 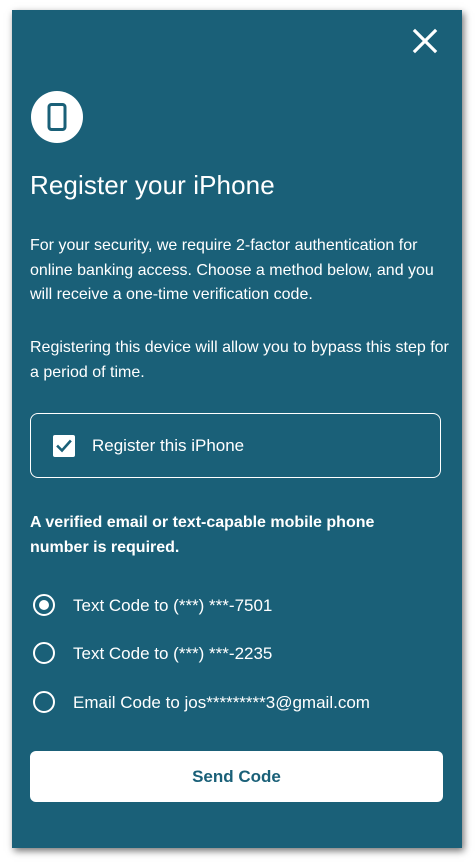 What do you see at coordinates (152, 185) in the screenshot?
I see `page-title: Register your iPhone` at bounding box center [152, 185].